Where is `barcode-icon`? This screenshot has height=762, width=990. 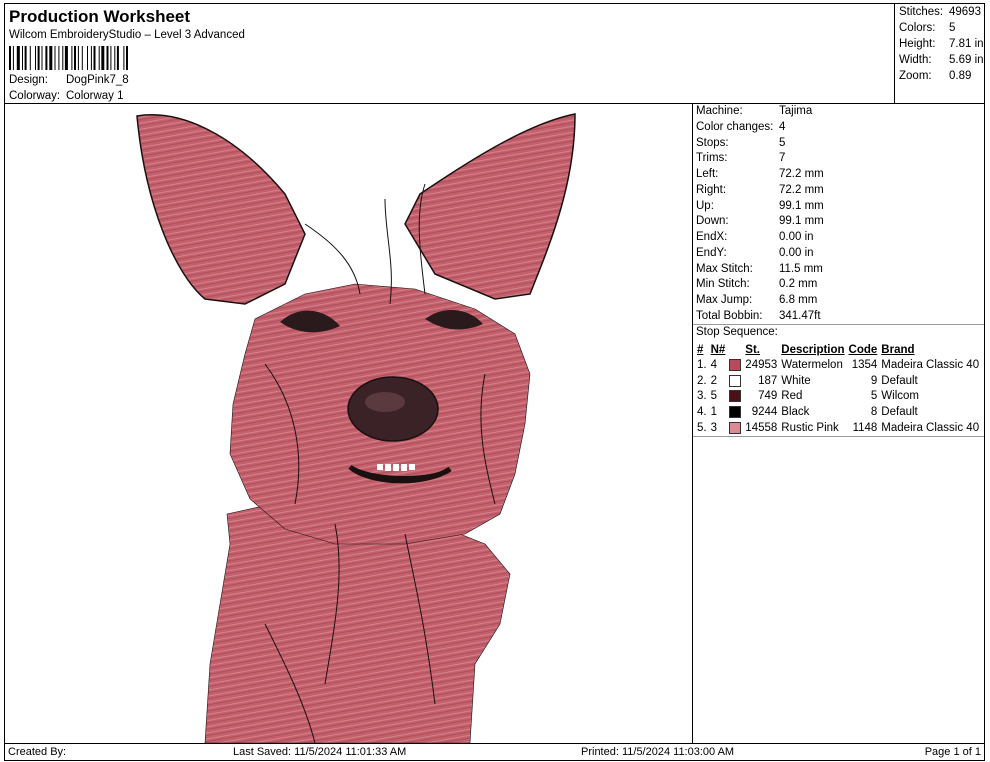 barcode-icon is located at coordinates (68, 58).